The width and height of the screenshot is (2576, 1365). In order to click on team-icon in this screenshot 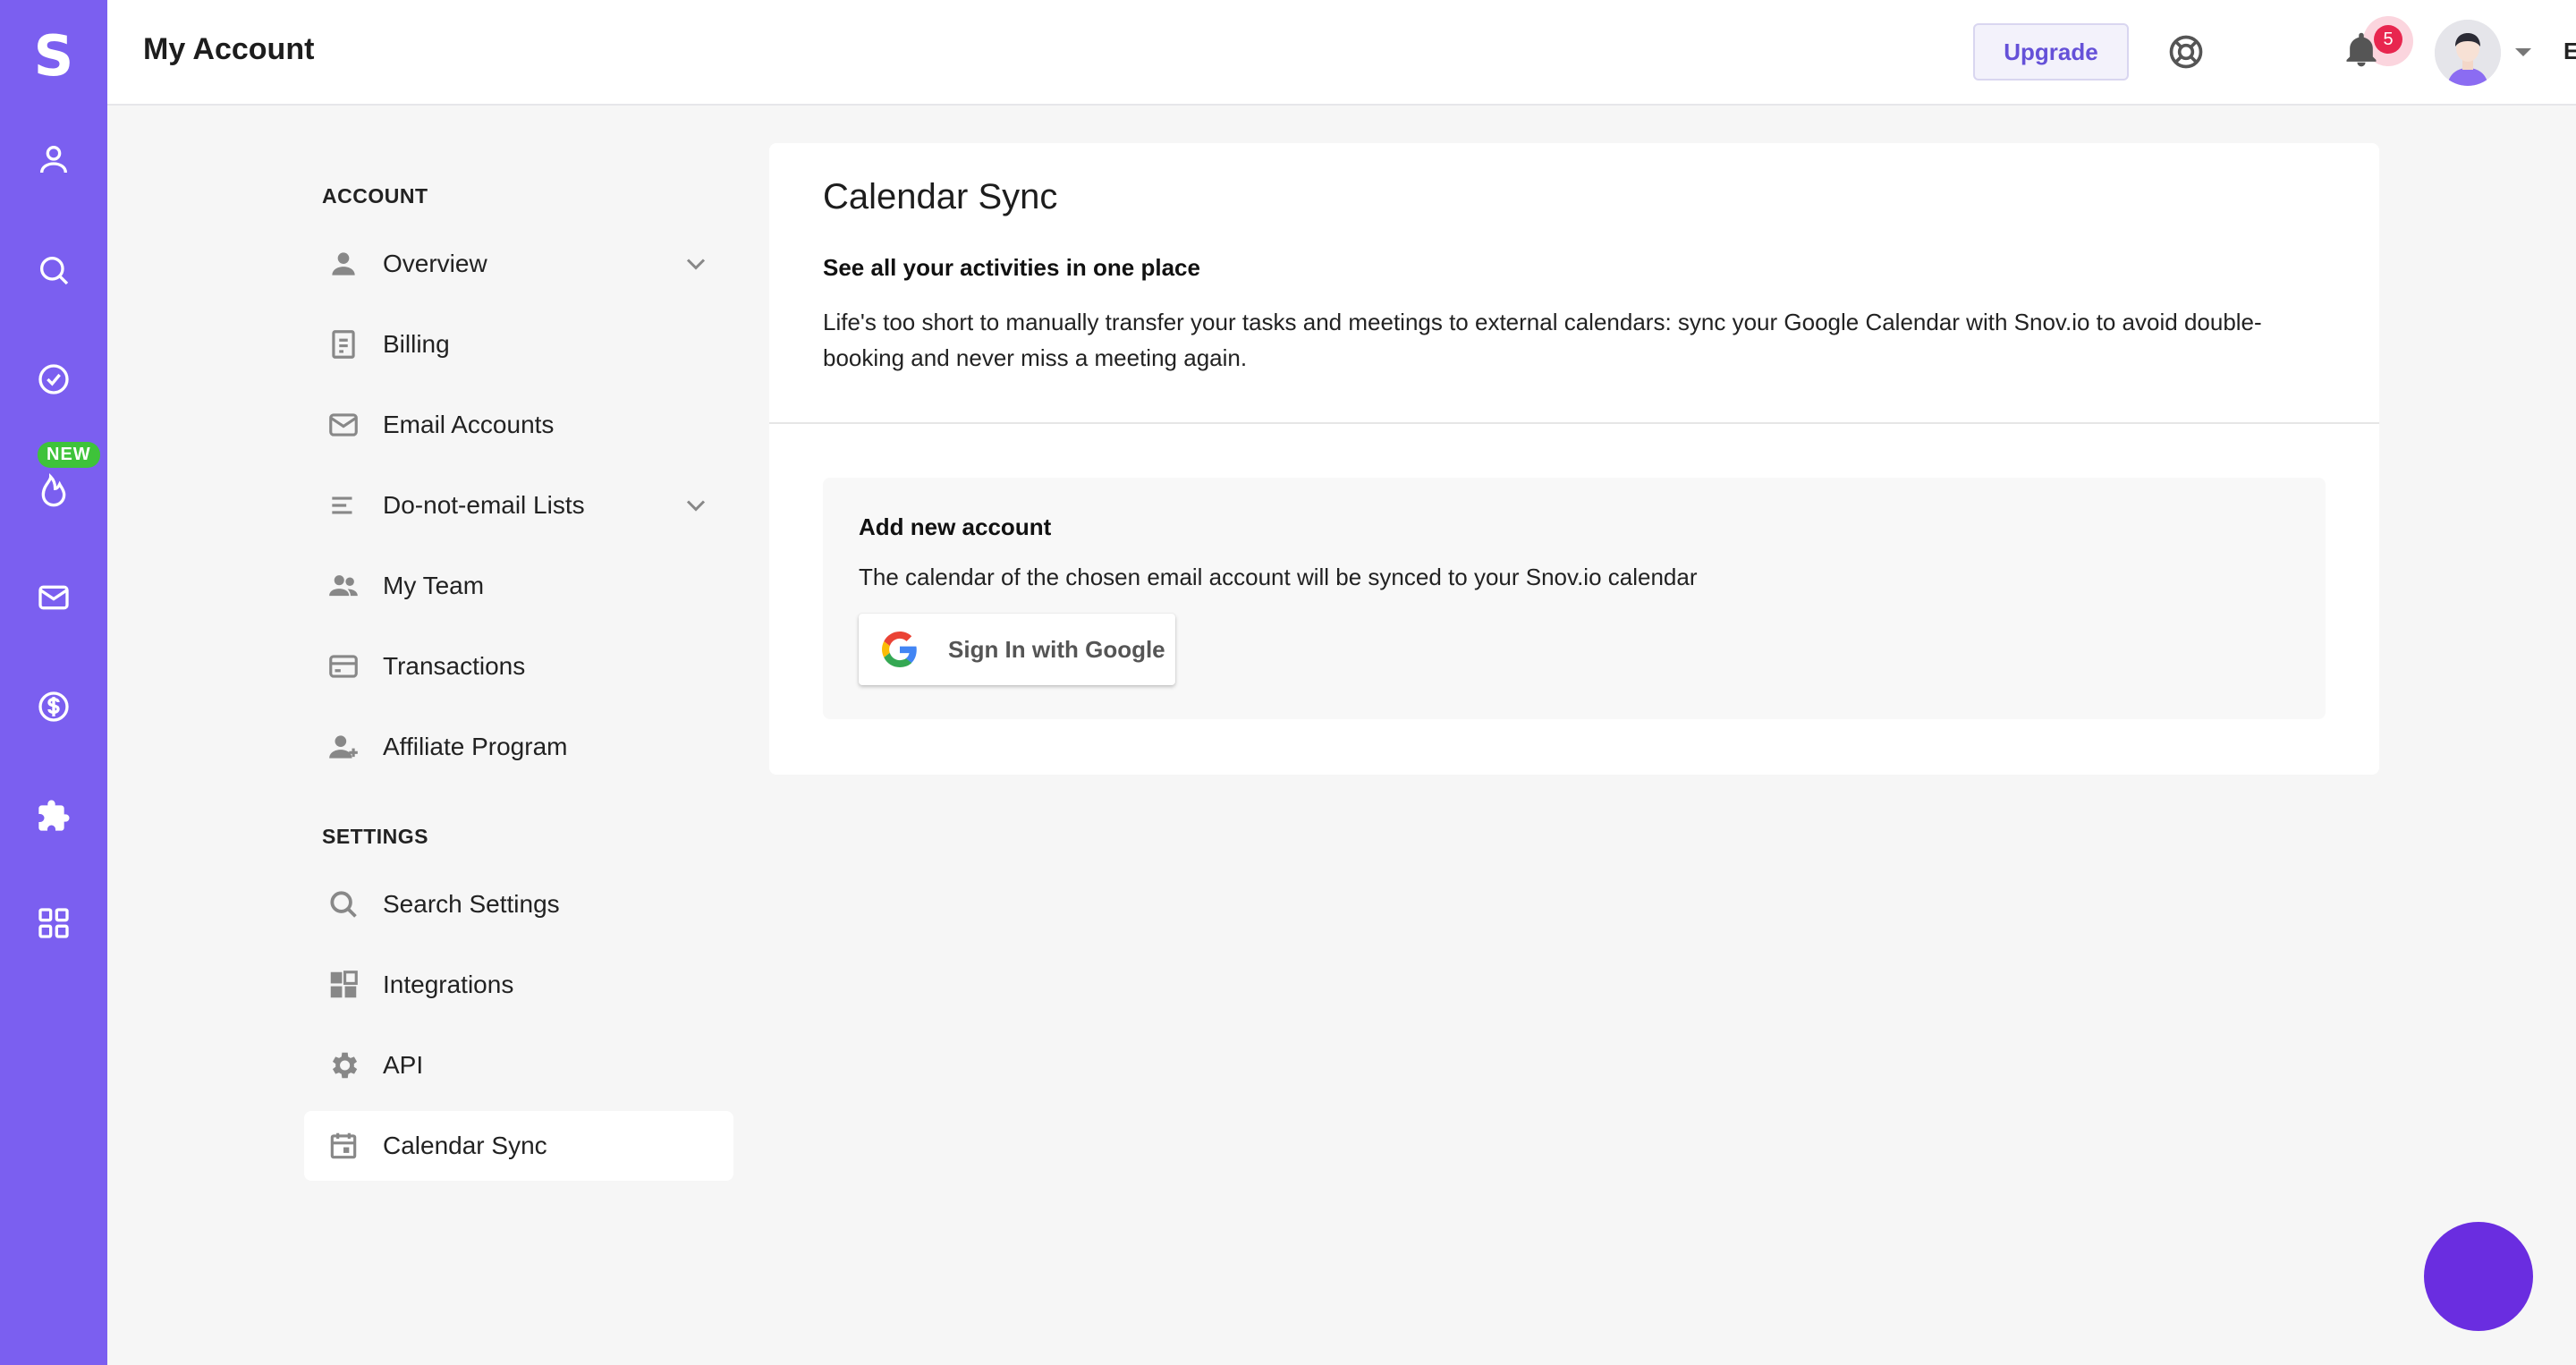, I will do `click(343, 586)`.